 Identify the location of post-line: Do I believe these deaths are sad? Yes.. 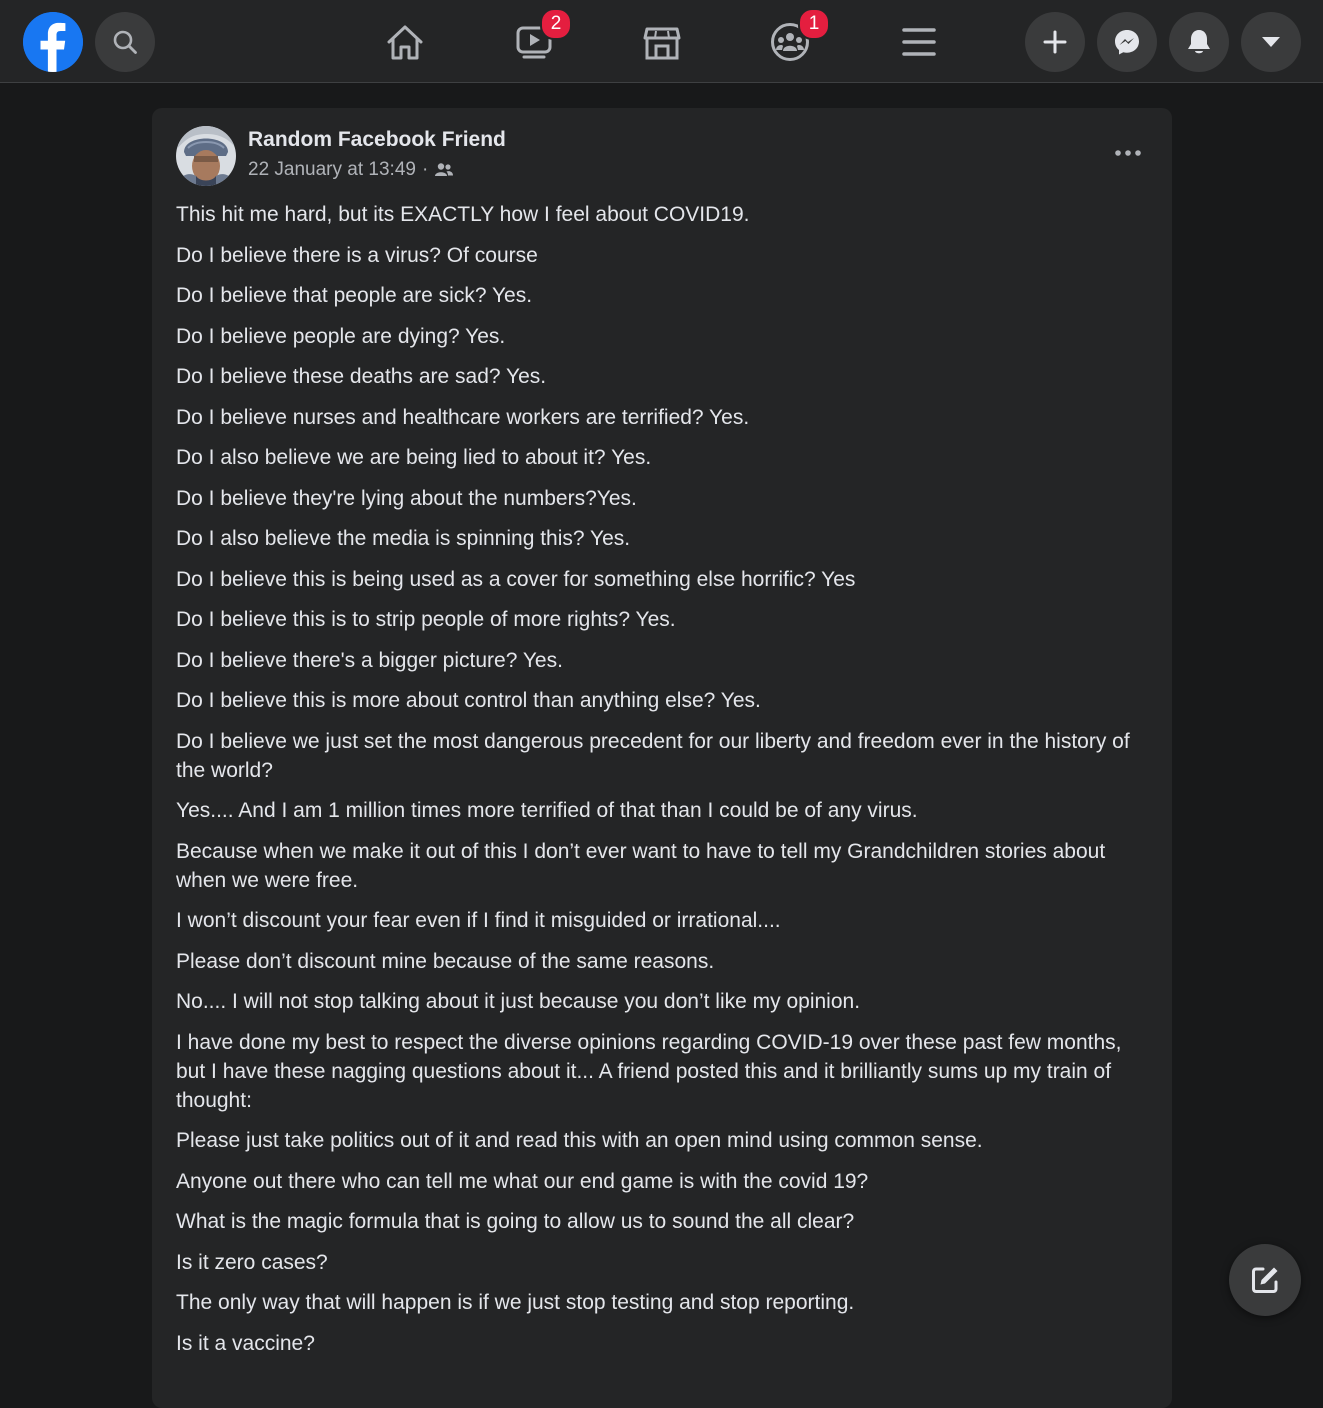
(361, 376).